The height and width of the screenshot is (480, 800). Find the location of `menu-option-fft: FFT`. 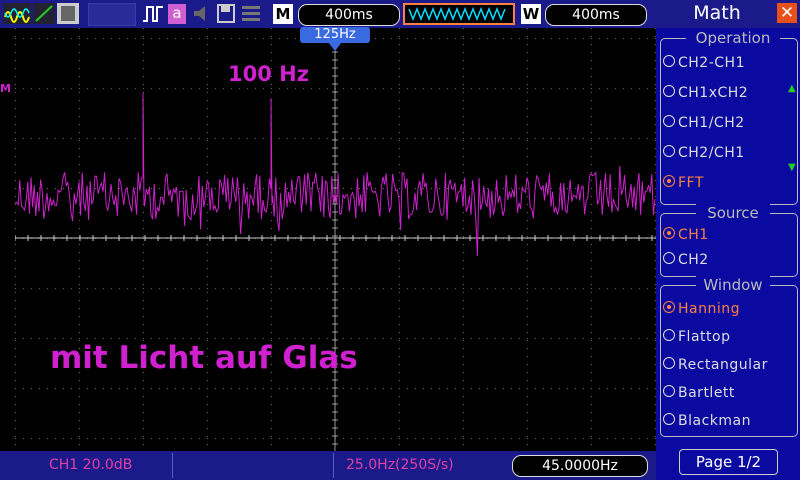

menu-option-fft: FFT is located at coordinates (683, 183).